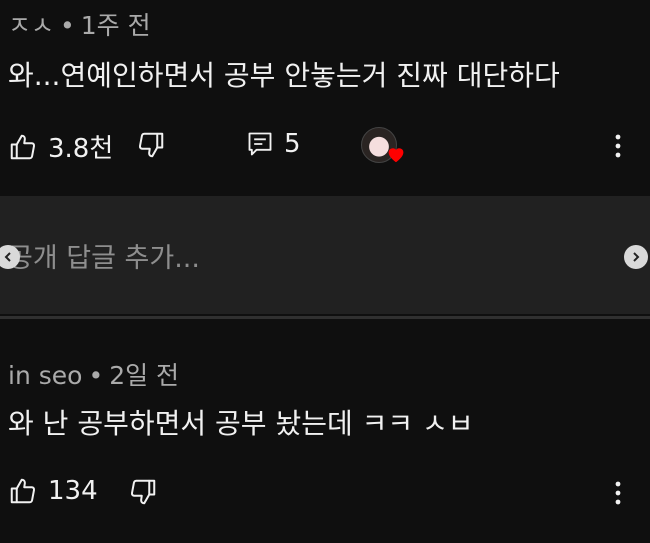 This screenshot has height=543, width=650. I want to click on reply-count: 5, so click(292, 144).